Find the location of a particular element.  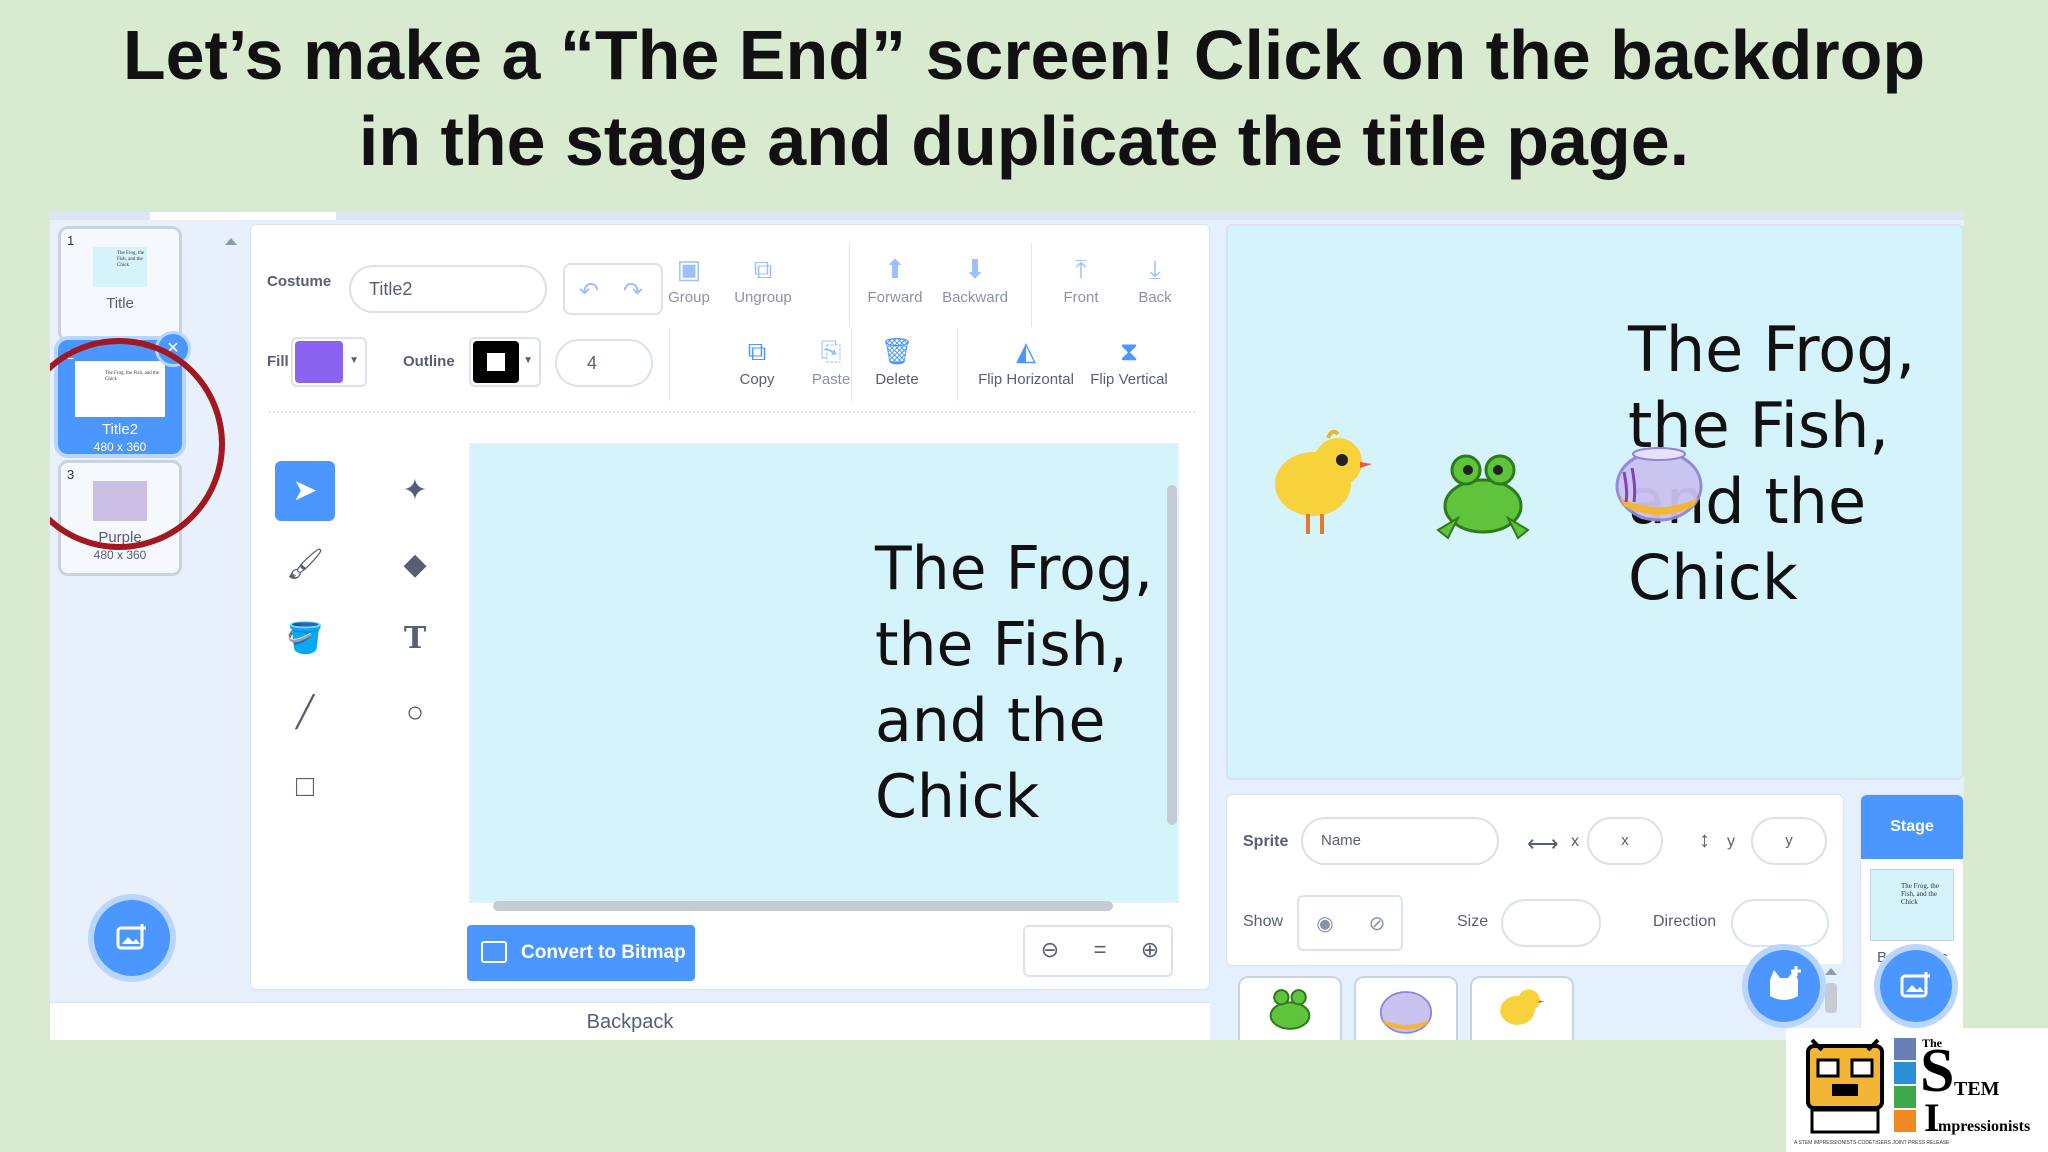

outline-color-picker: ▼ is located at coordinates (505, 362).